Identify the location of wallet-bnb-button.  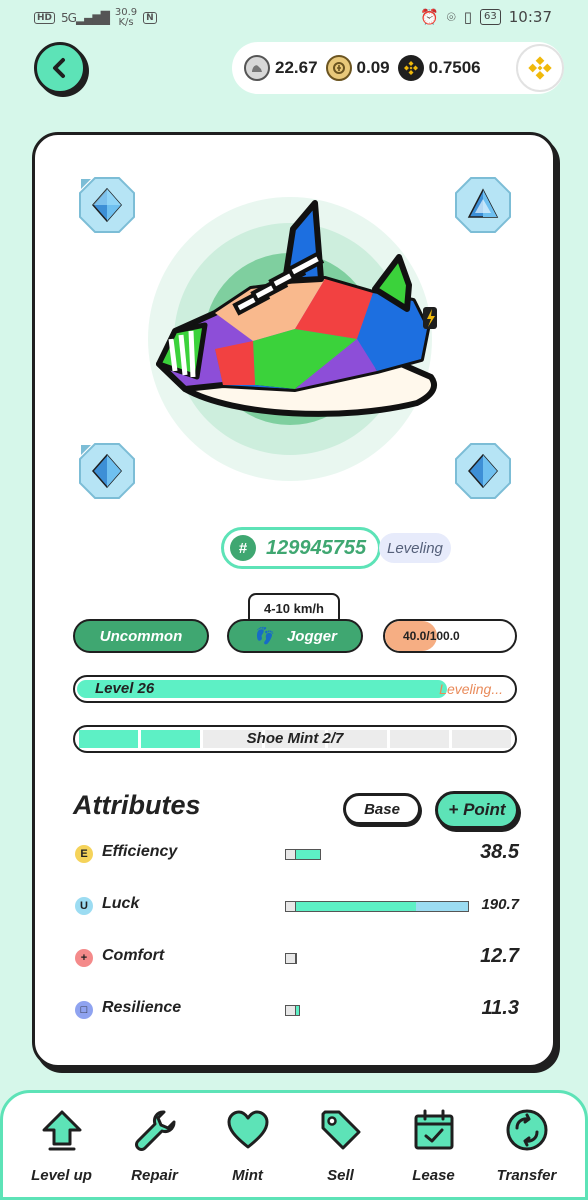
(540, 68).